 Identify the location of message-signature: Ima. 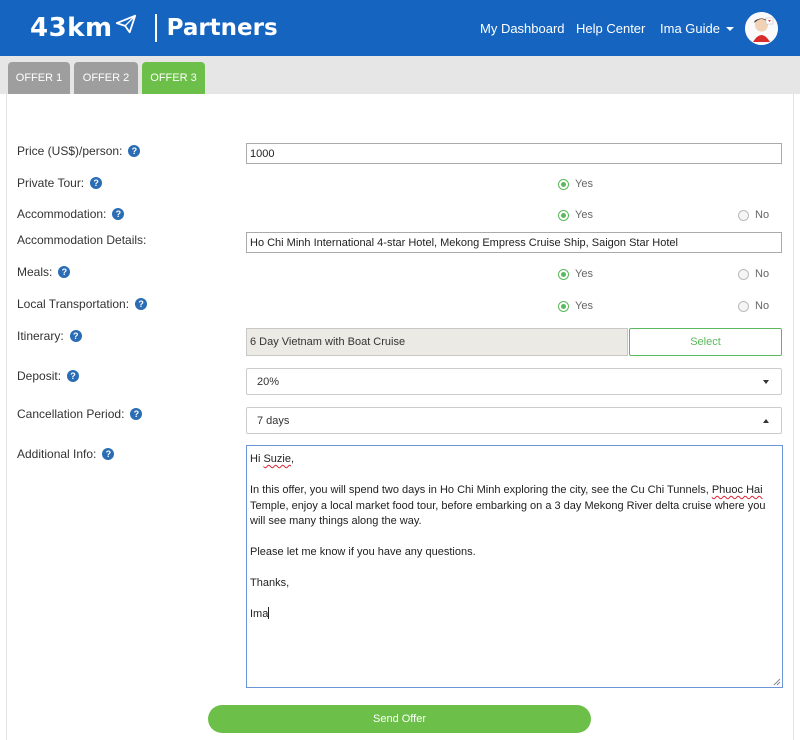
(260, 613).